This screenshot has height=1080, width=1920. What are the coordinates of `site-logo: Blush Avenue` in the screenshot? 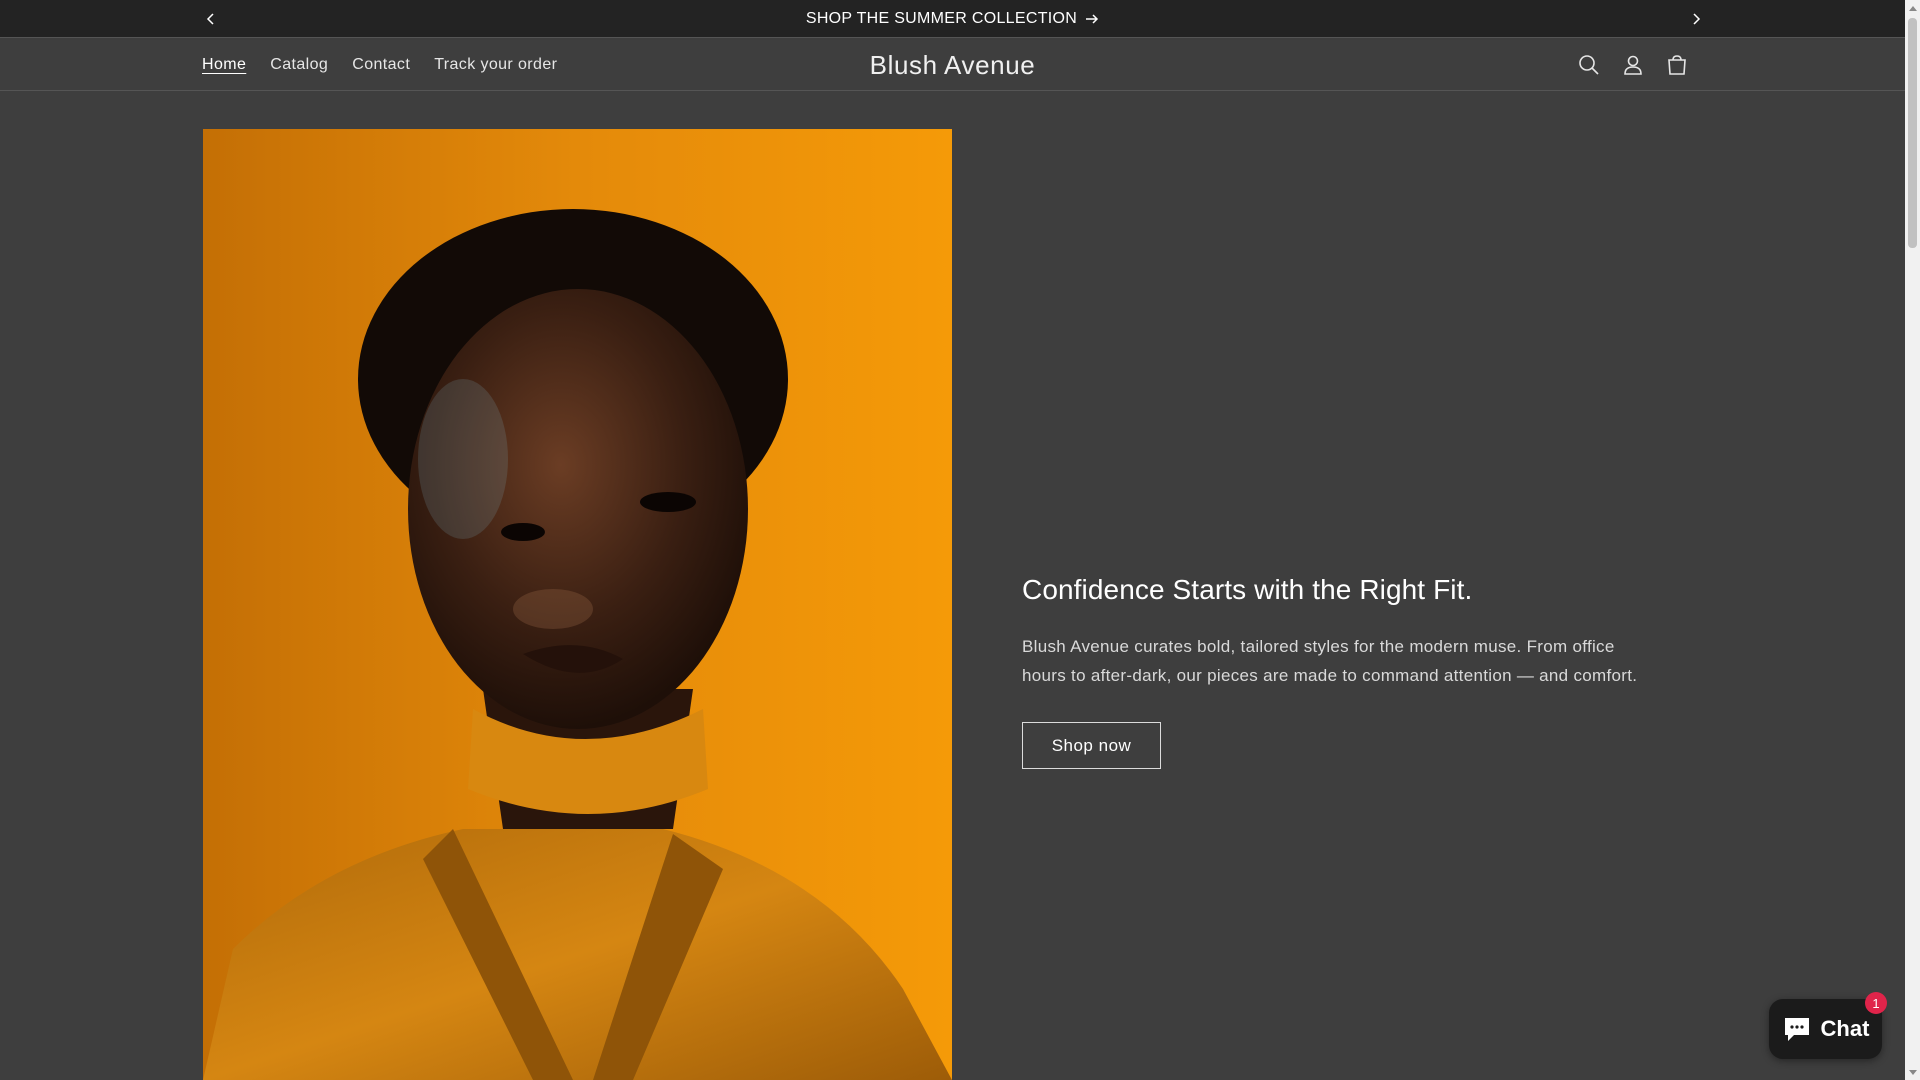 It's located at (953, 65).